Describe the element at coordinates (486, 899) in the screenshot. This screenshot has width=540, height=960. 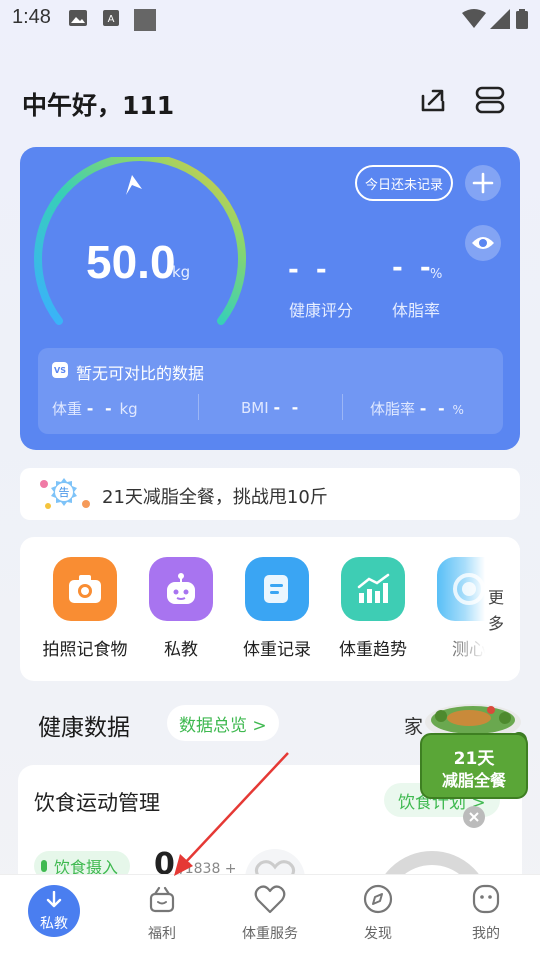
I see `profile-icon` at that location.